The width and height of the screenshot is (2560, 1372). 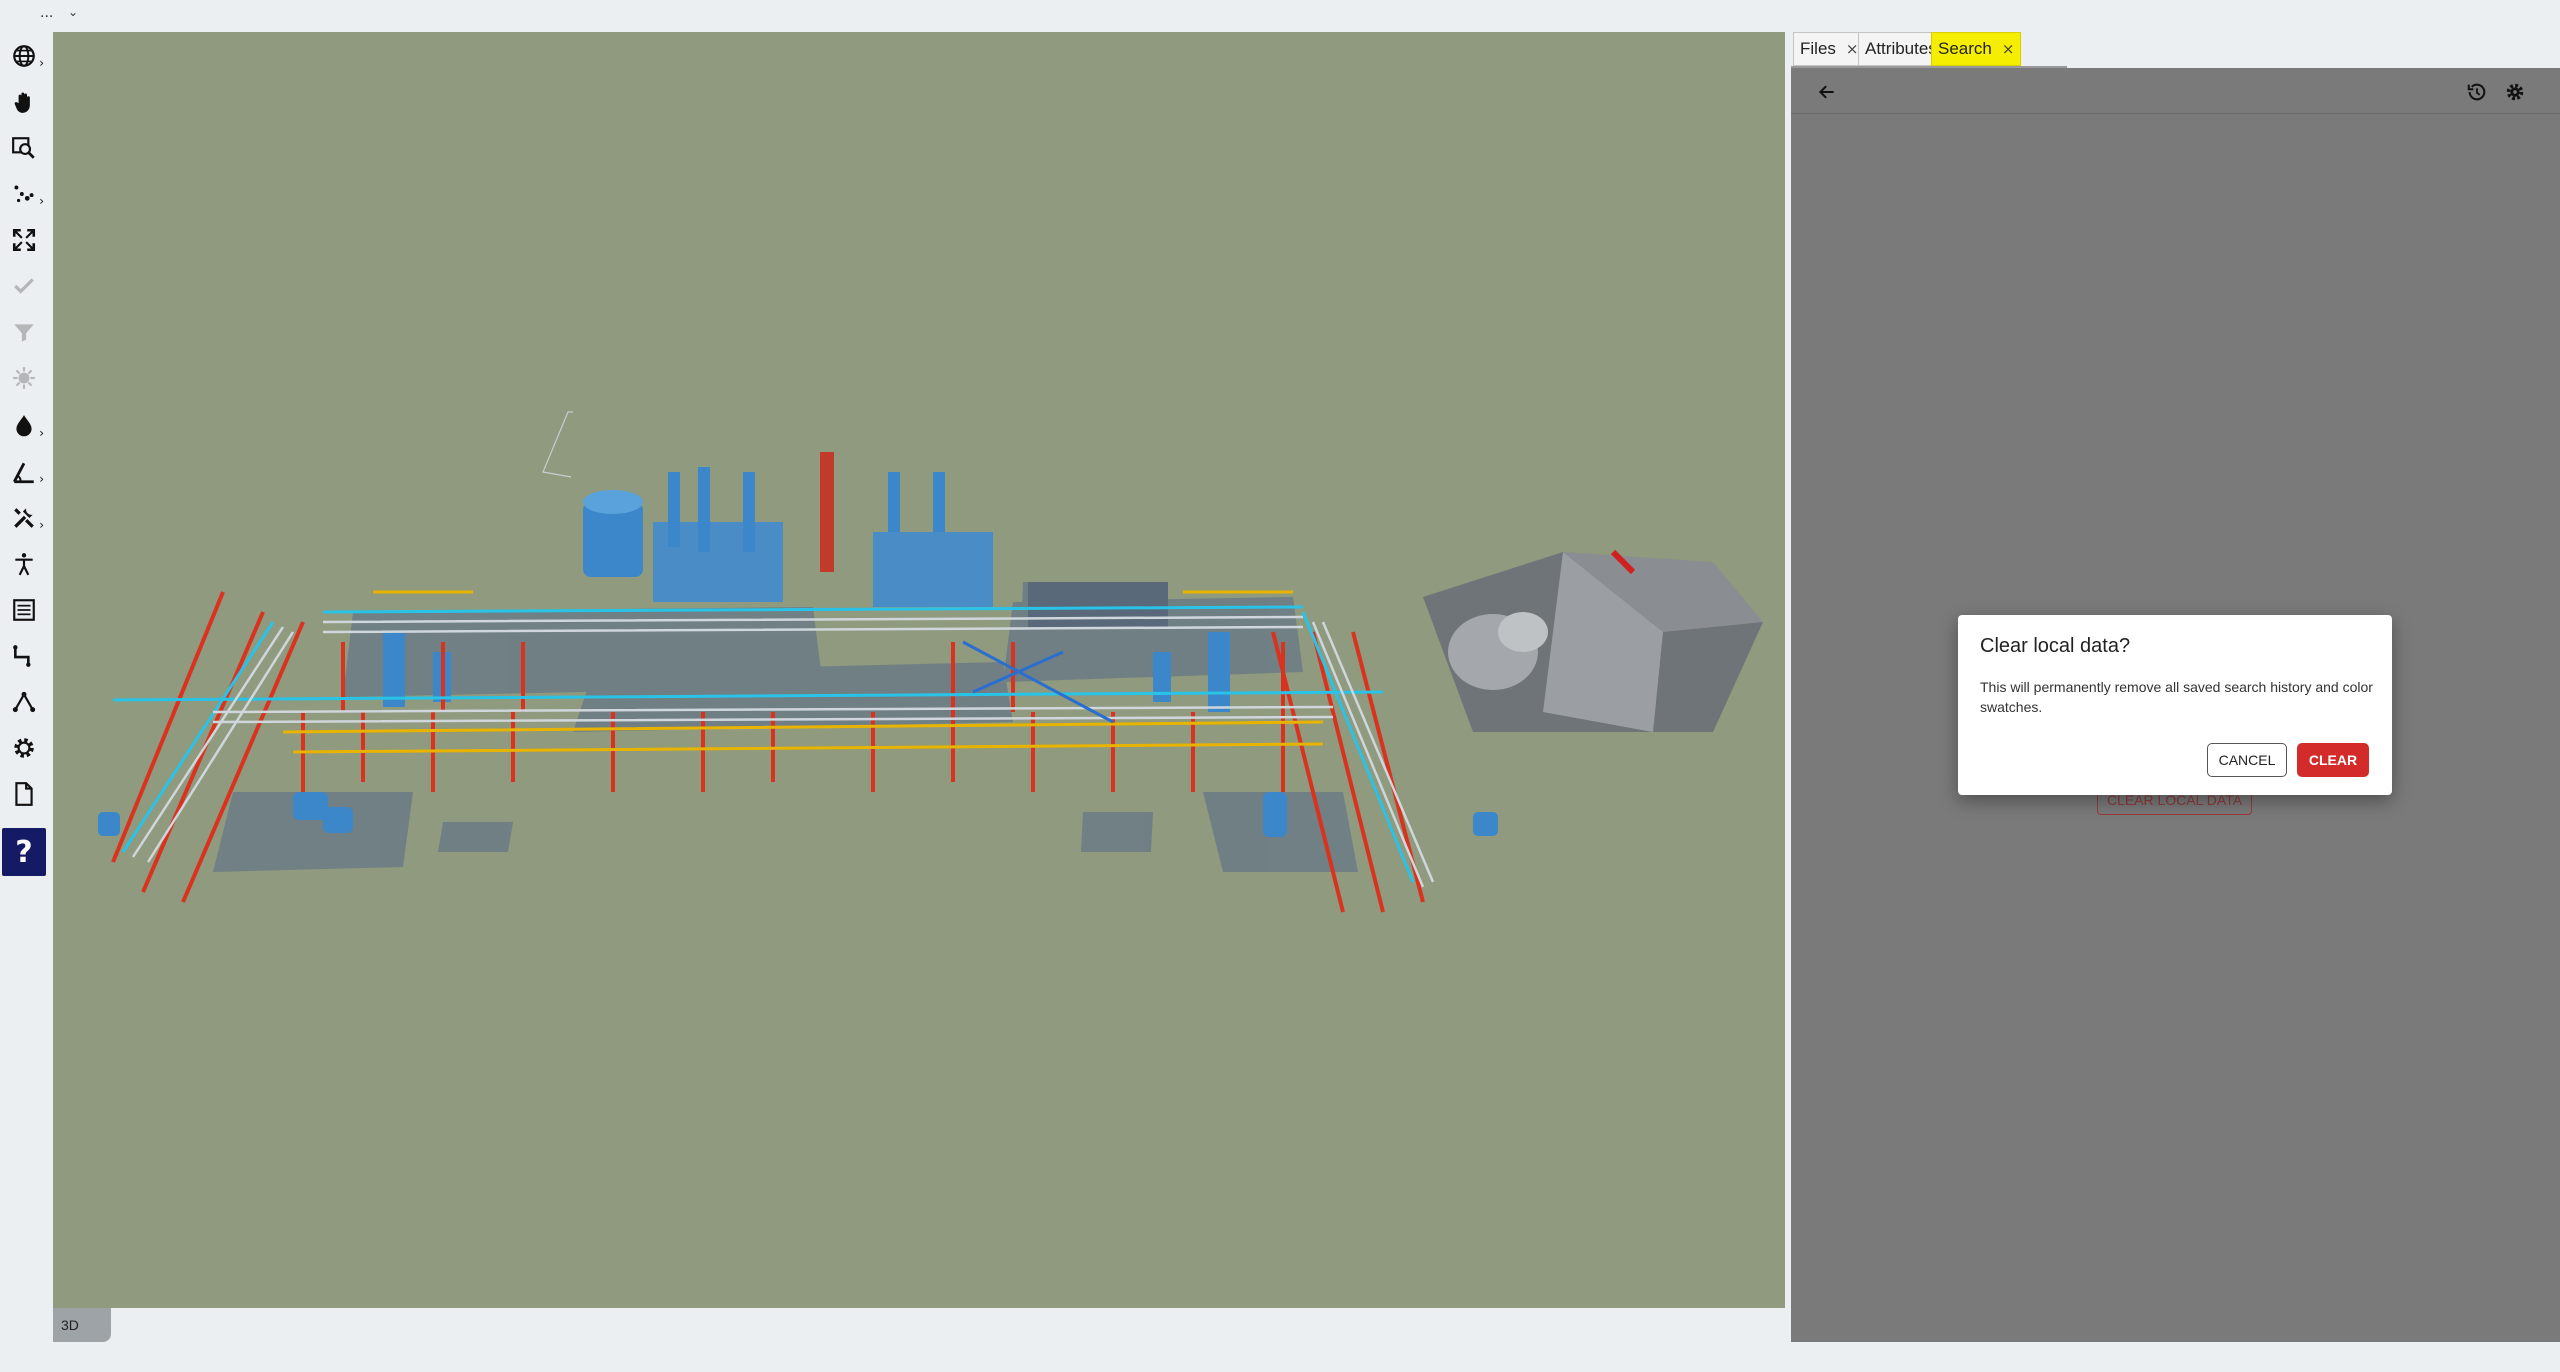 I want to click on help-button: ?, so click(x=24, y=852).